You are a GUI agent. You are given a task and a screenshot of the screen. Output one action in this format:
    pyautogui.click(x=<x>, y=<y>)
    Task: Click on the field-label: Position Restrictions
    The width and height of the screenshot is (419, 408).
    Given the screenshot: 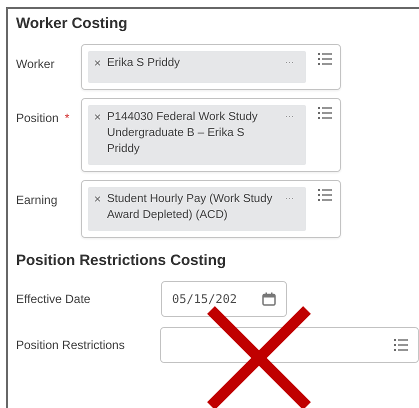 What is the action you would take?
    pyautogui.click(x=71, y=345)
    